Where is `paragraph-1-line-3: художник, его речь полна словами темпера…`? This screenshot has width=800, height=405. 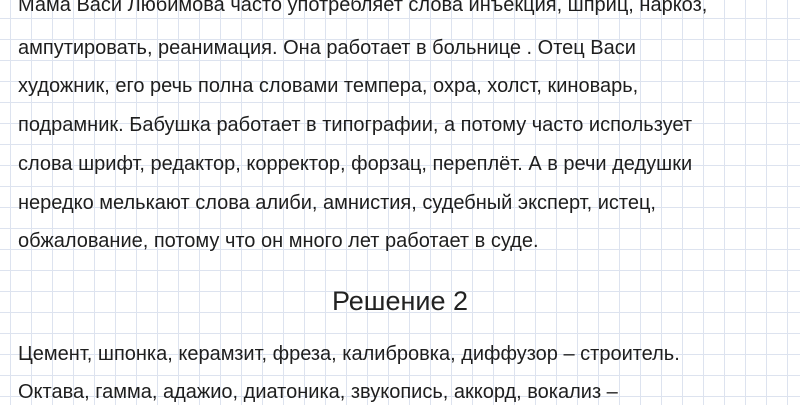 paragraph-1-line-3: художник, его речь полна словами темпера… is located at coordinates (328, 86).